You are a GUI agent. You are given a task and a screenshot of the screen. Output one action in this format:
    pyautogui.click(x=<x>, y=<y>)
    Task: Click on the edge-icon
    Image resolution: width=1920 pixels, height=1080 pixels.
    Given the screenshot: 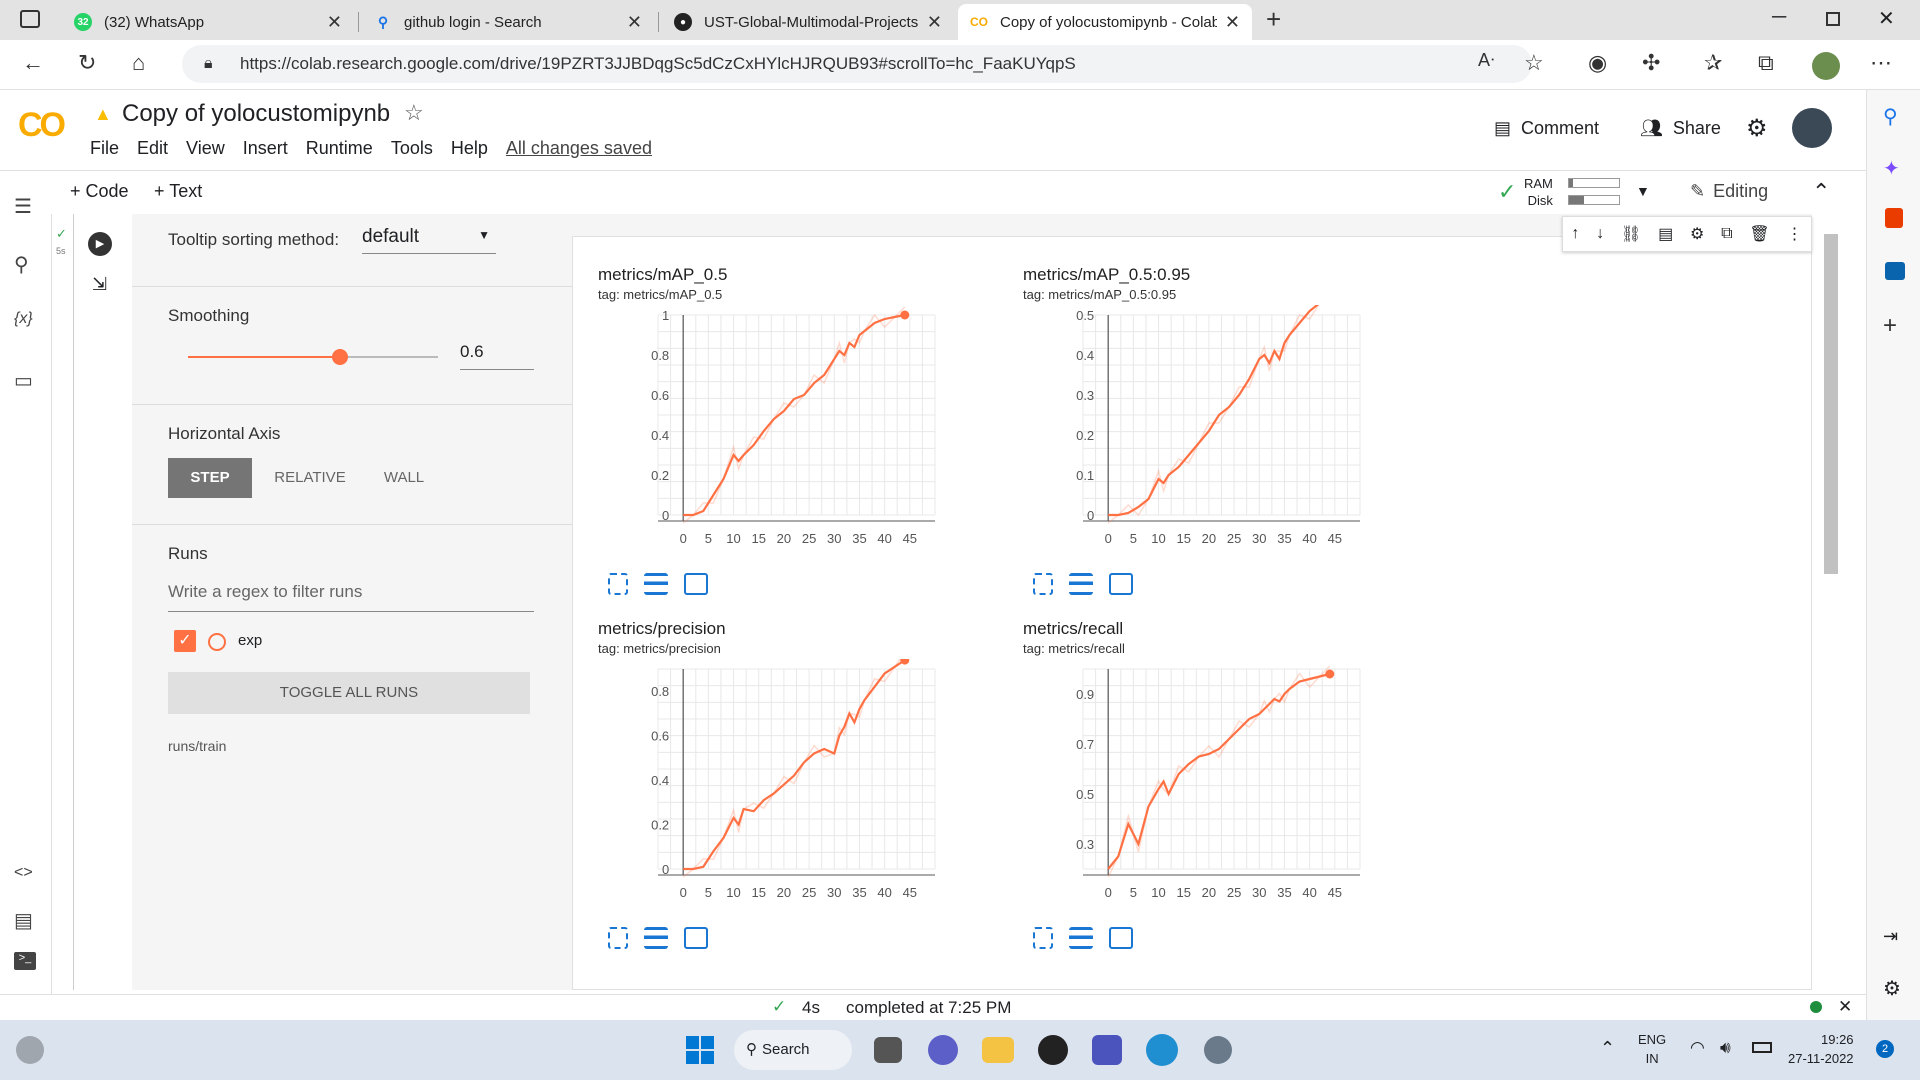 What is the action you would take?
    pyautogui.click(x=1162, y=1050)
    